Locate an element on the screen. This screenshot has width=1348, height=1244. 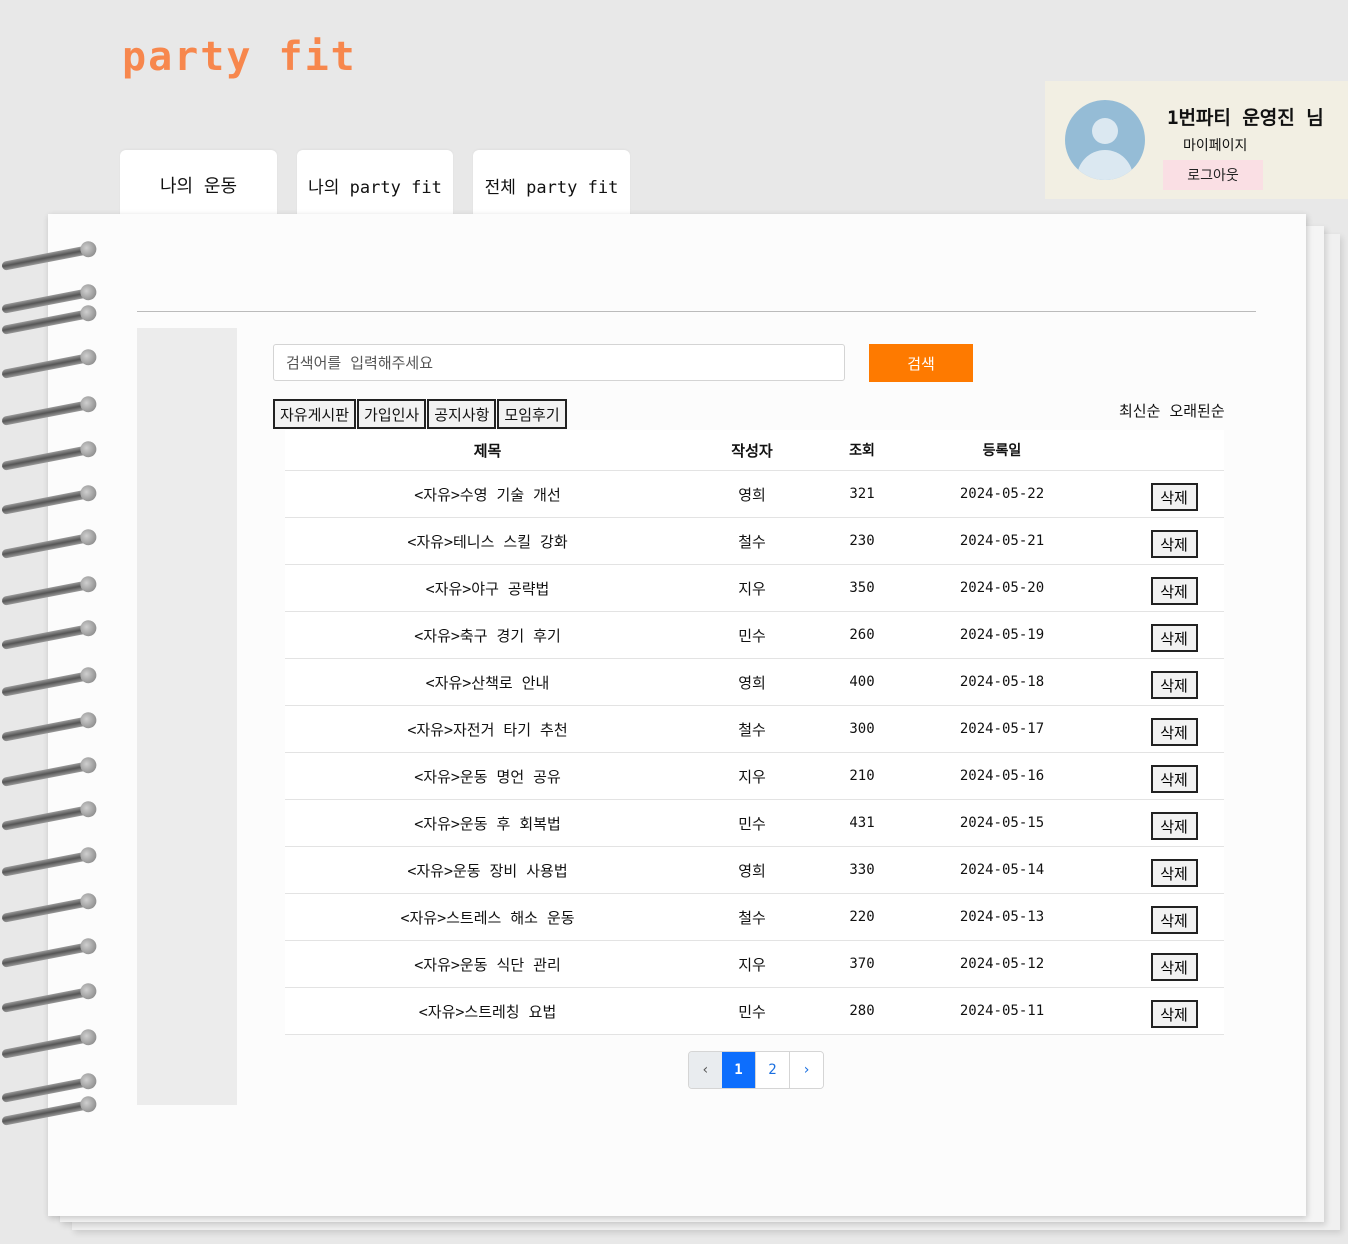
table-row: <자유>스트레칭 요법 민수 280 2024-05-11 삭제 is located at coordinates (754, 1011).